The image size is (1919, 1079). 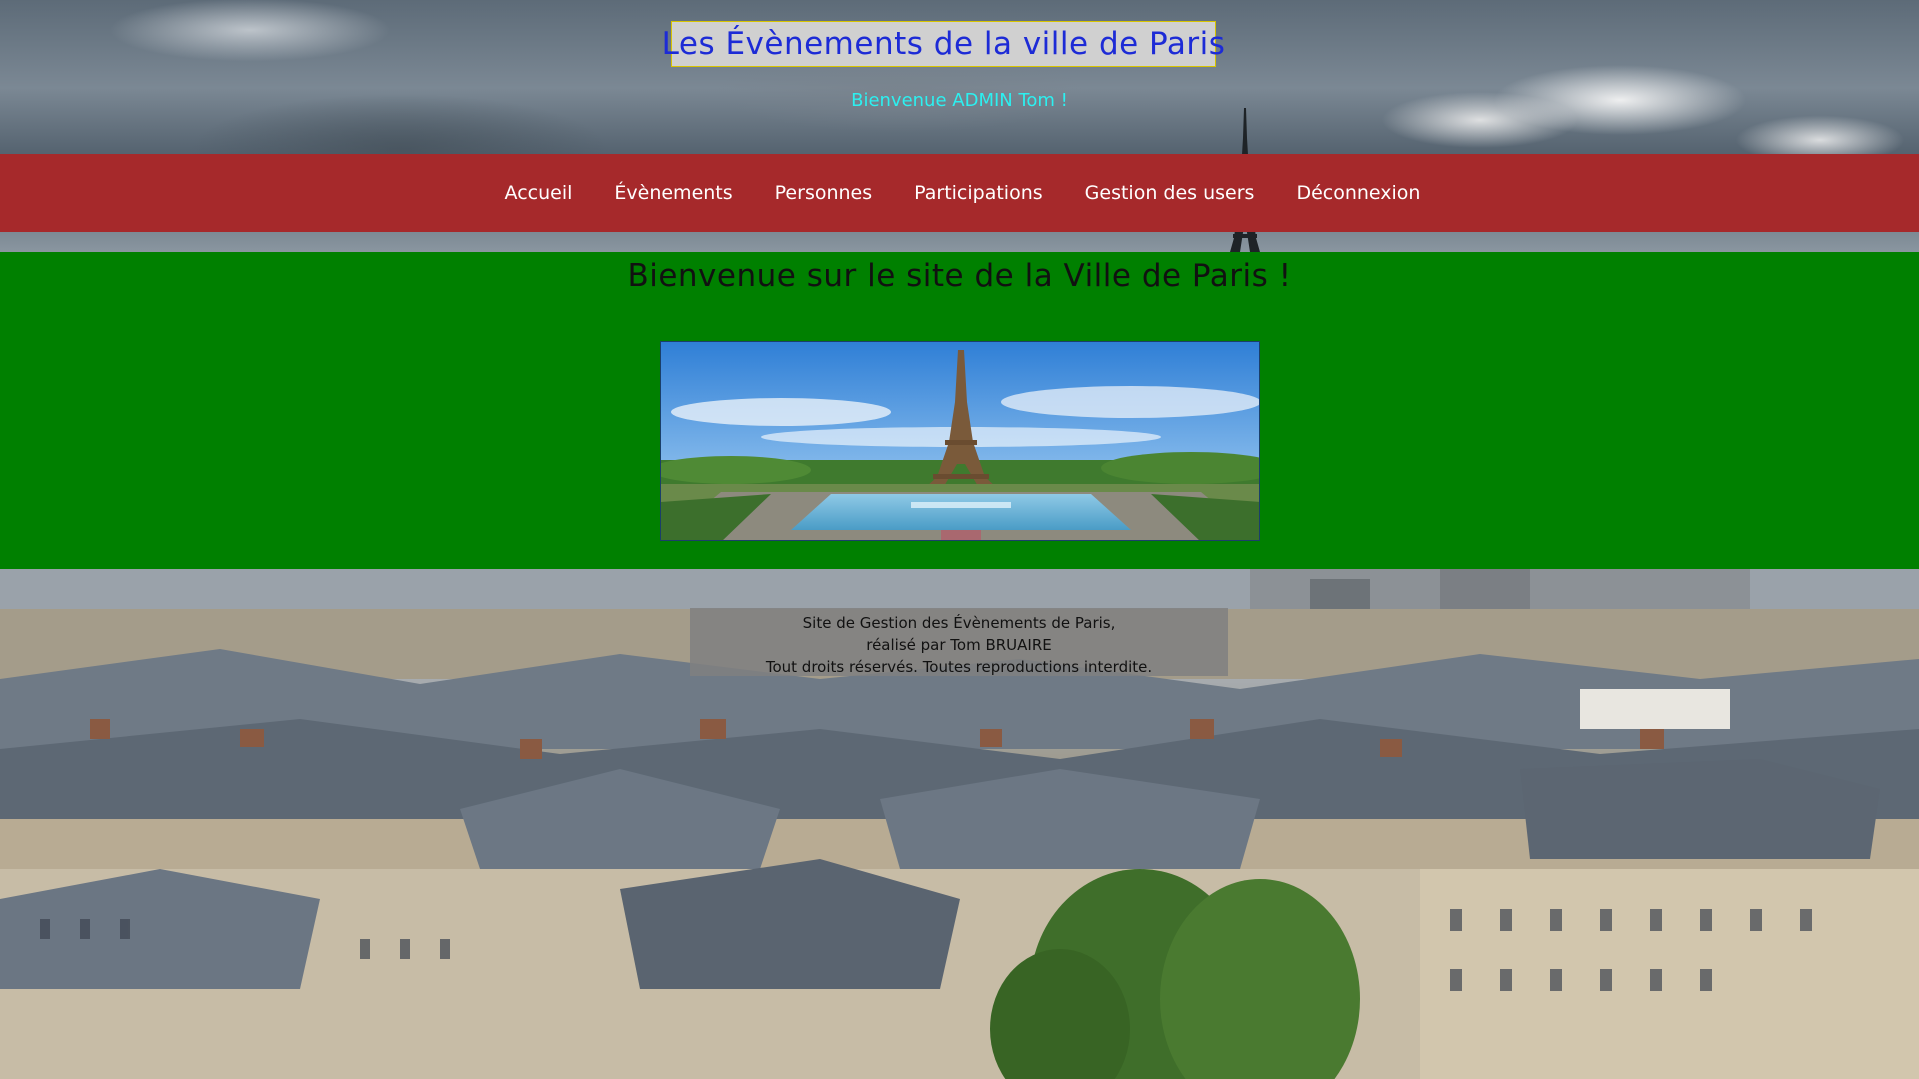 I want to click on footer-author: réalisé par Tom BRUAIRE, so click(x=959, y=645).